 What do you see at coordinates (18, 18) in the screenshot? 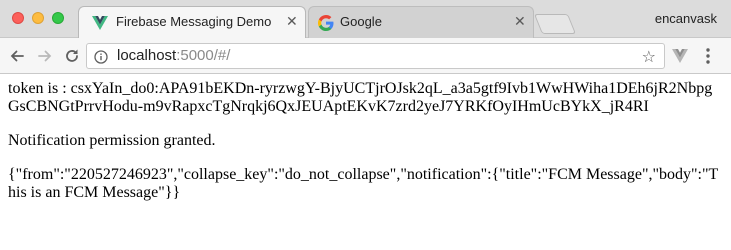
I see `close-window-button` at bounding box center [18, 18].